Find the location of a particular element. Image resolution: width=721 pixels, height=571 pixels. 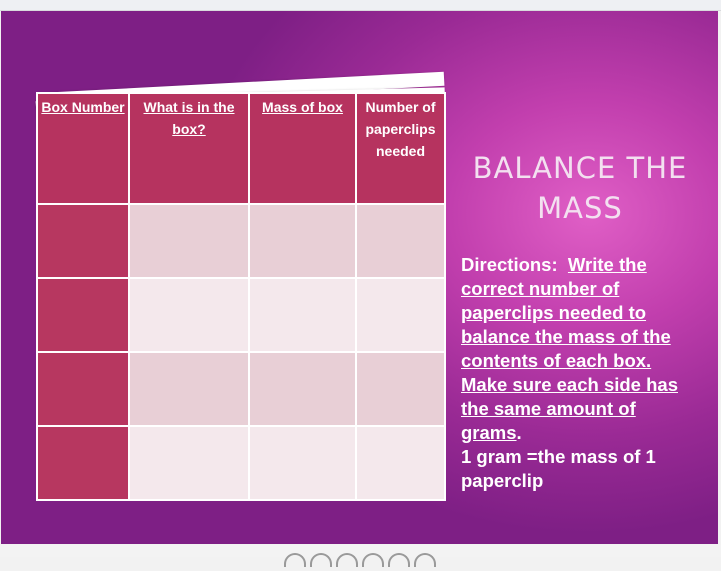

directions-label: Directions: is located at coordinates (509, 264).